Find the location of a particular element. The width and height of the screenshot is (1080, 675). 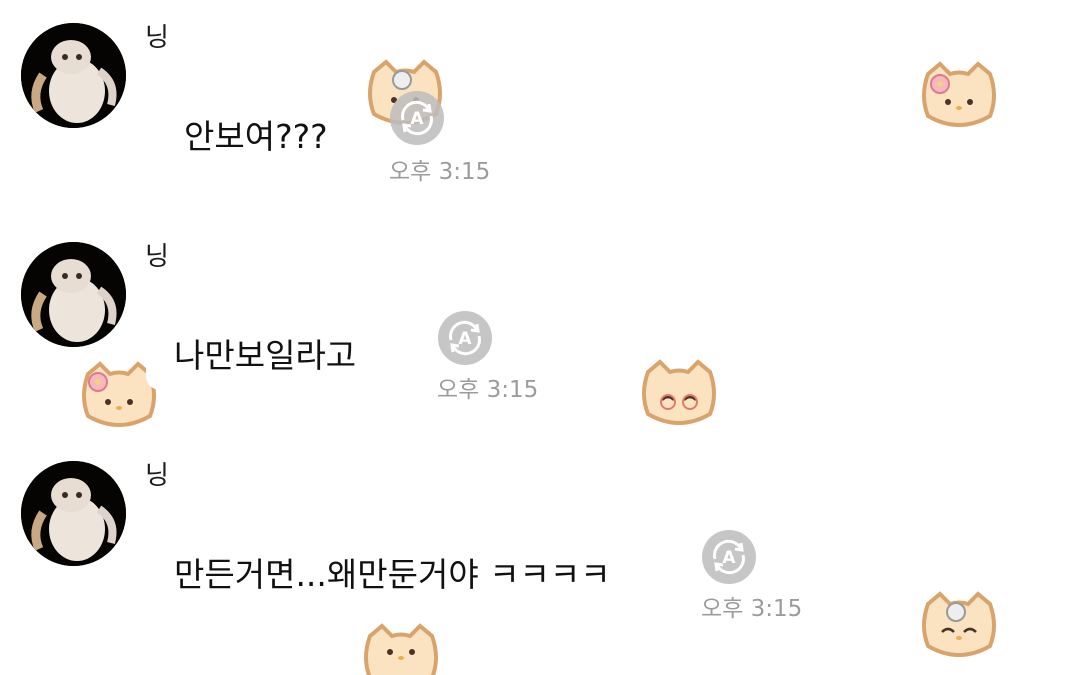

message-bubble: 만든거면...왜만둔거야 ㅋㅋㅋㅋ is located at coordinates (392, 576).